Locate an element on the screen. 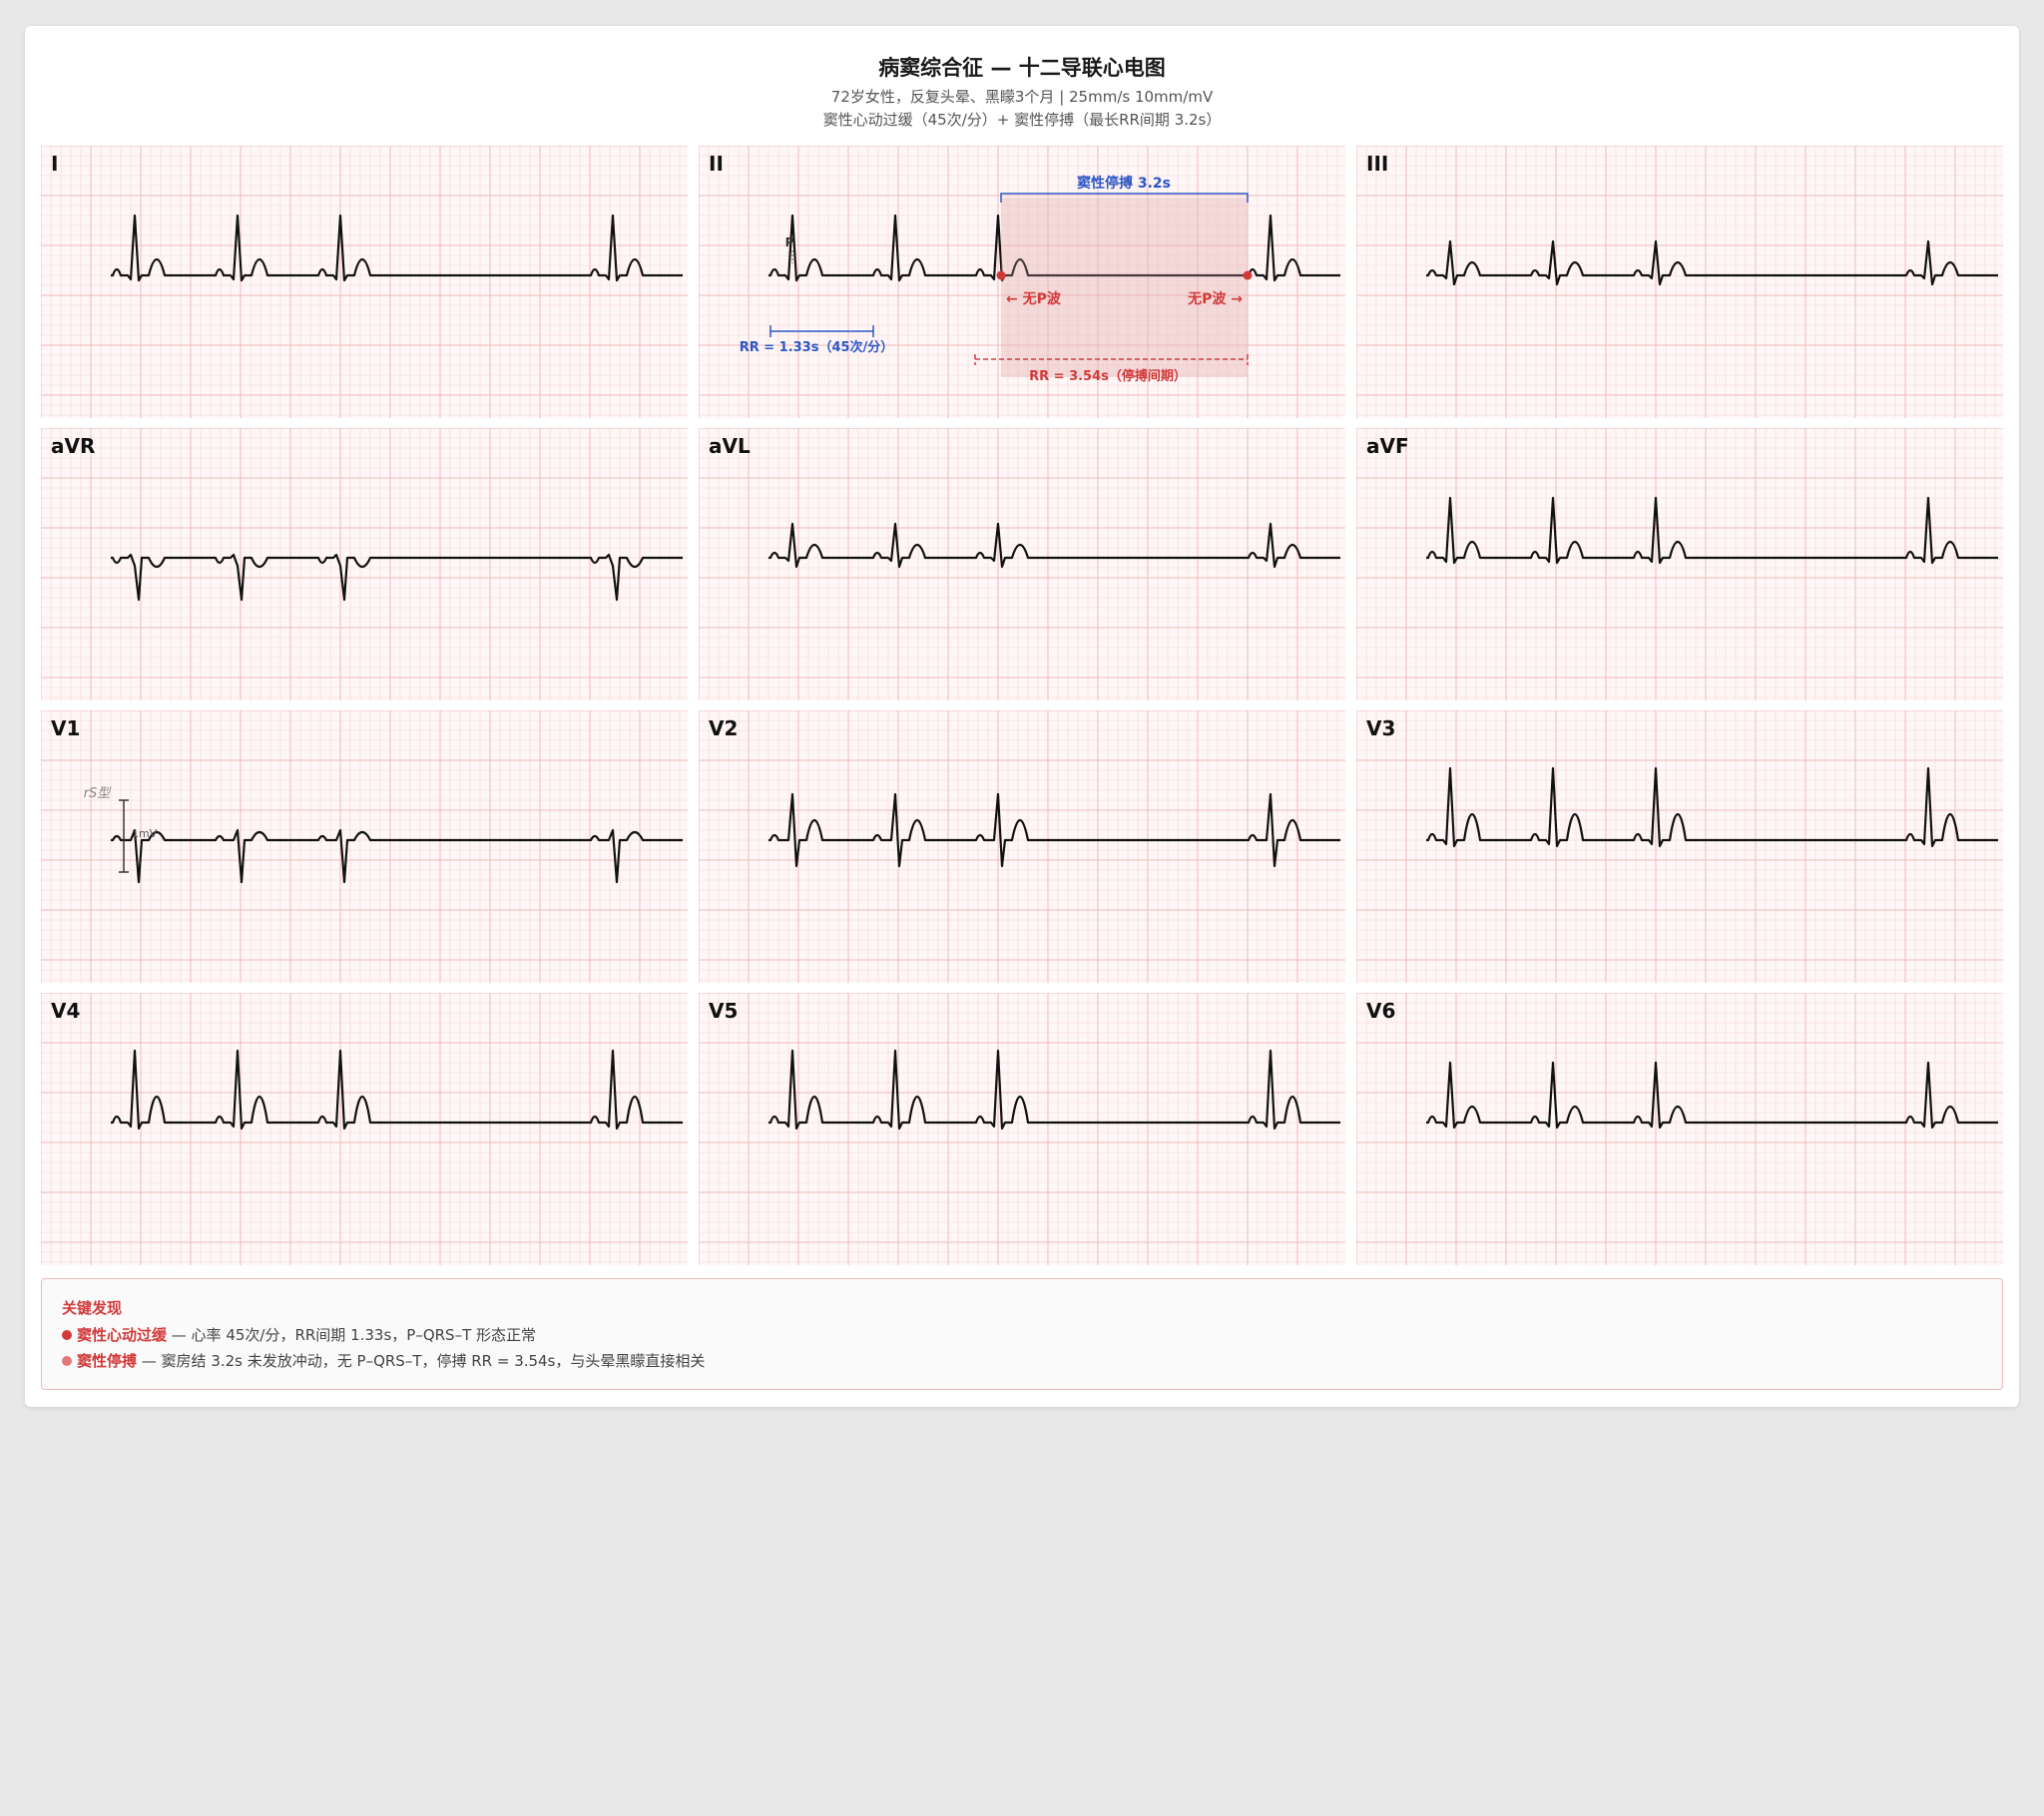 This screenshot has height=1816, width=2044. lead-panel-III: III is located at coordinates (1679, 282).